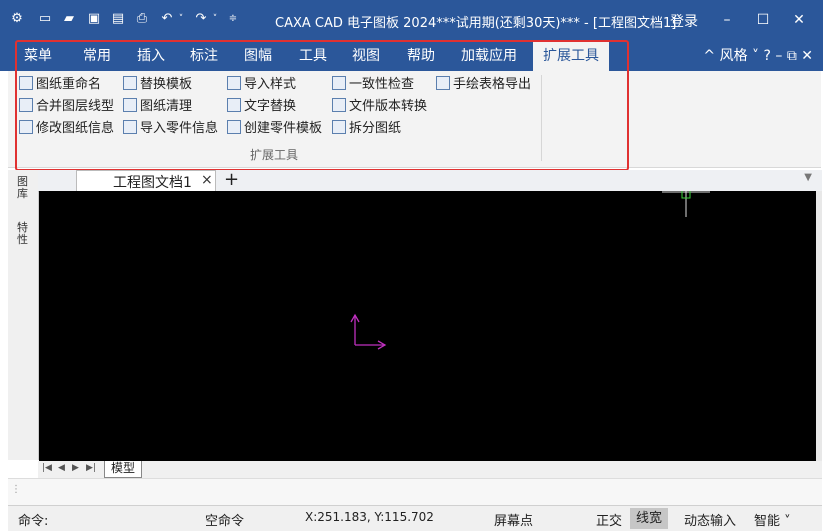 This screenshot has height=531, width=823. I want to click on app-logo-icon: ⚙, so click(17, 19).